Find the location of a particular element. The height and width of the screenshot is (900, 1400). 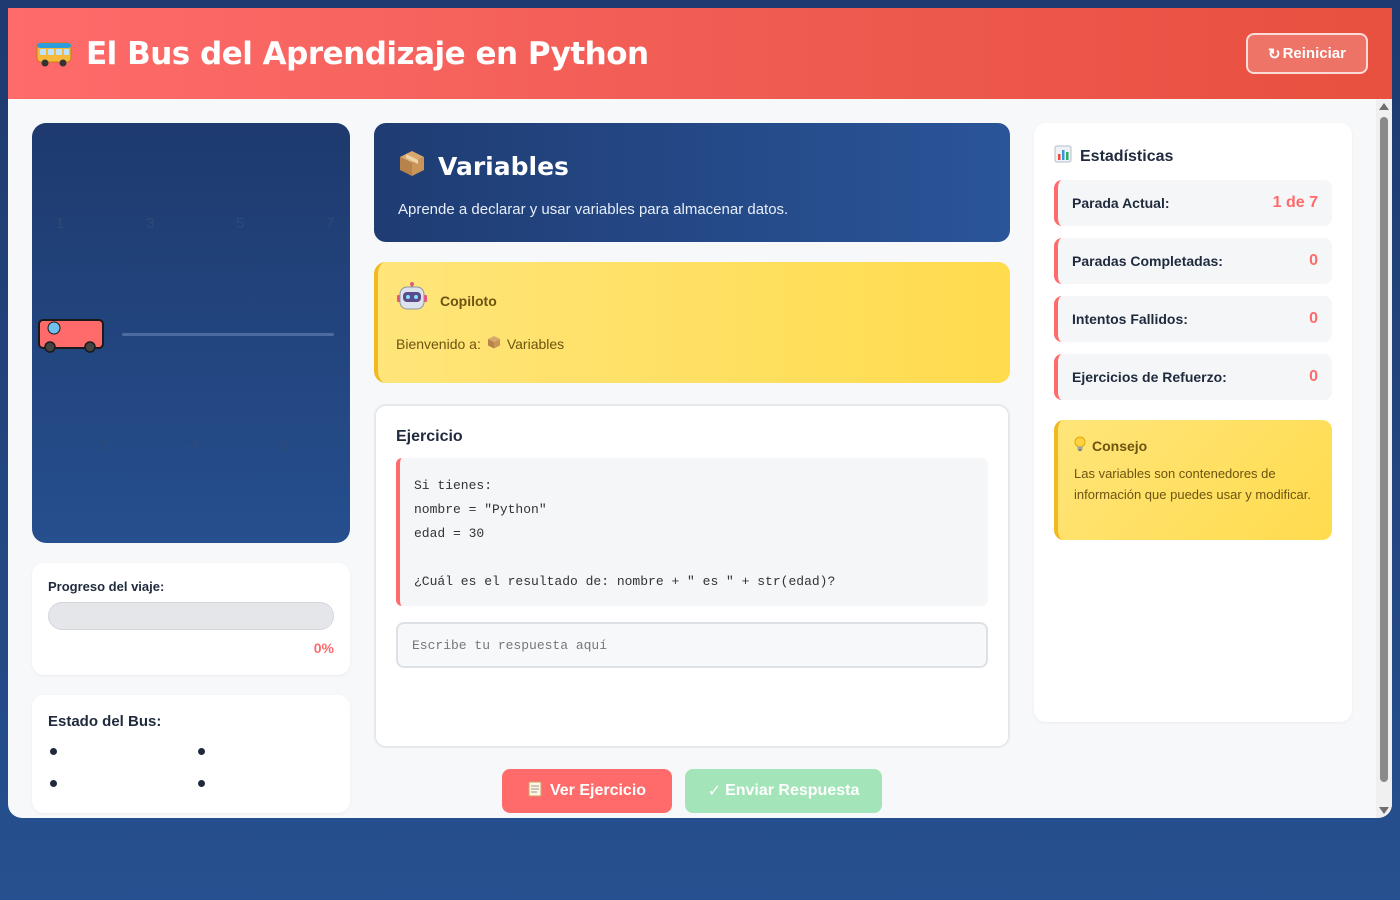

app-title: El Bus del Aprendizaje en Python is located at coordinates (342, 54).